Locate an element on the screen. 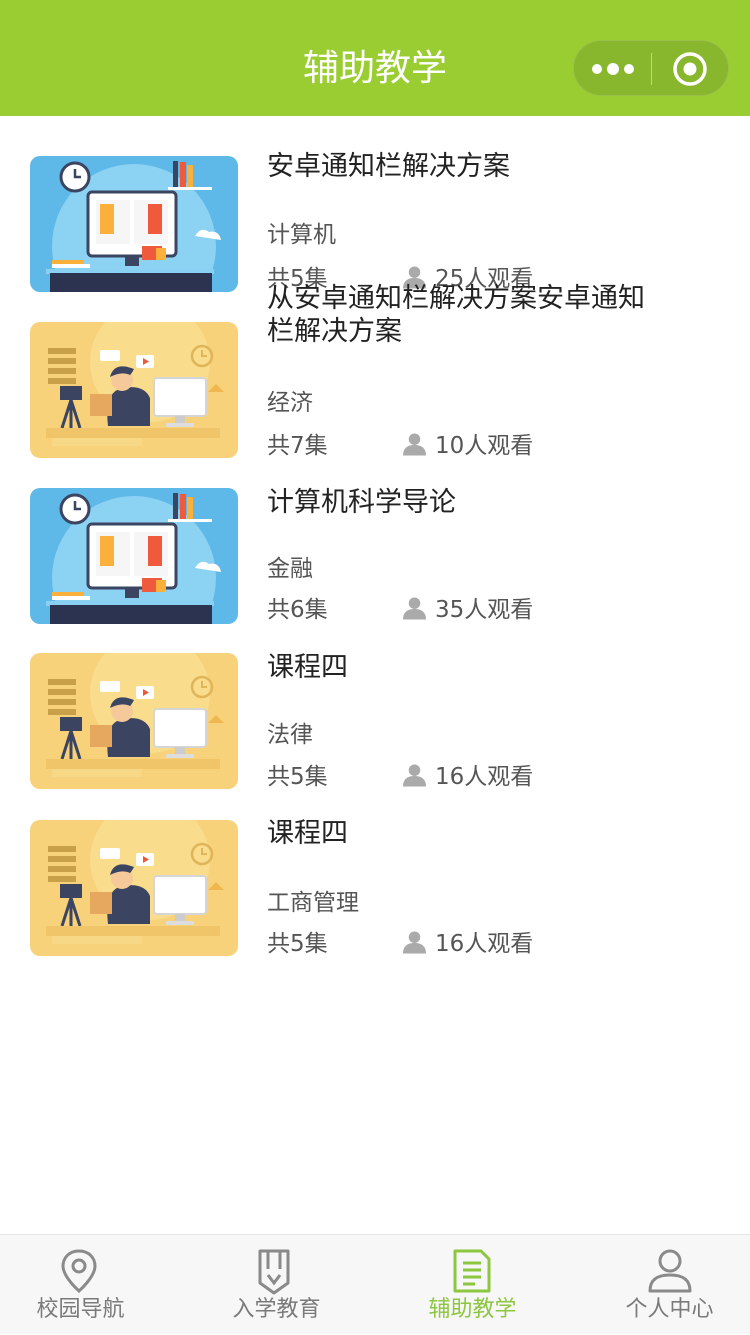 The height and width of the screenshot is (1335, 750). tab-campus-navigation: 校园导航 is located at coordinates (93, 1285).